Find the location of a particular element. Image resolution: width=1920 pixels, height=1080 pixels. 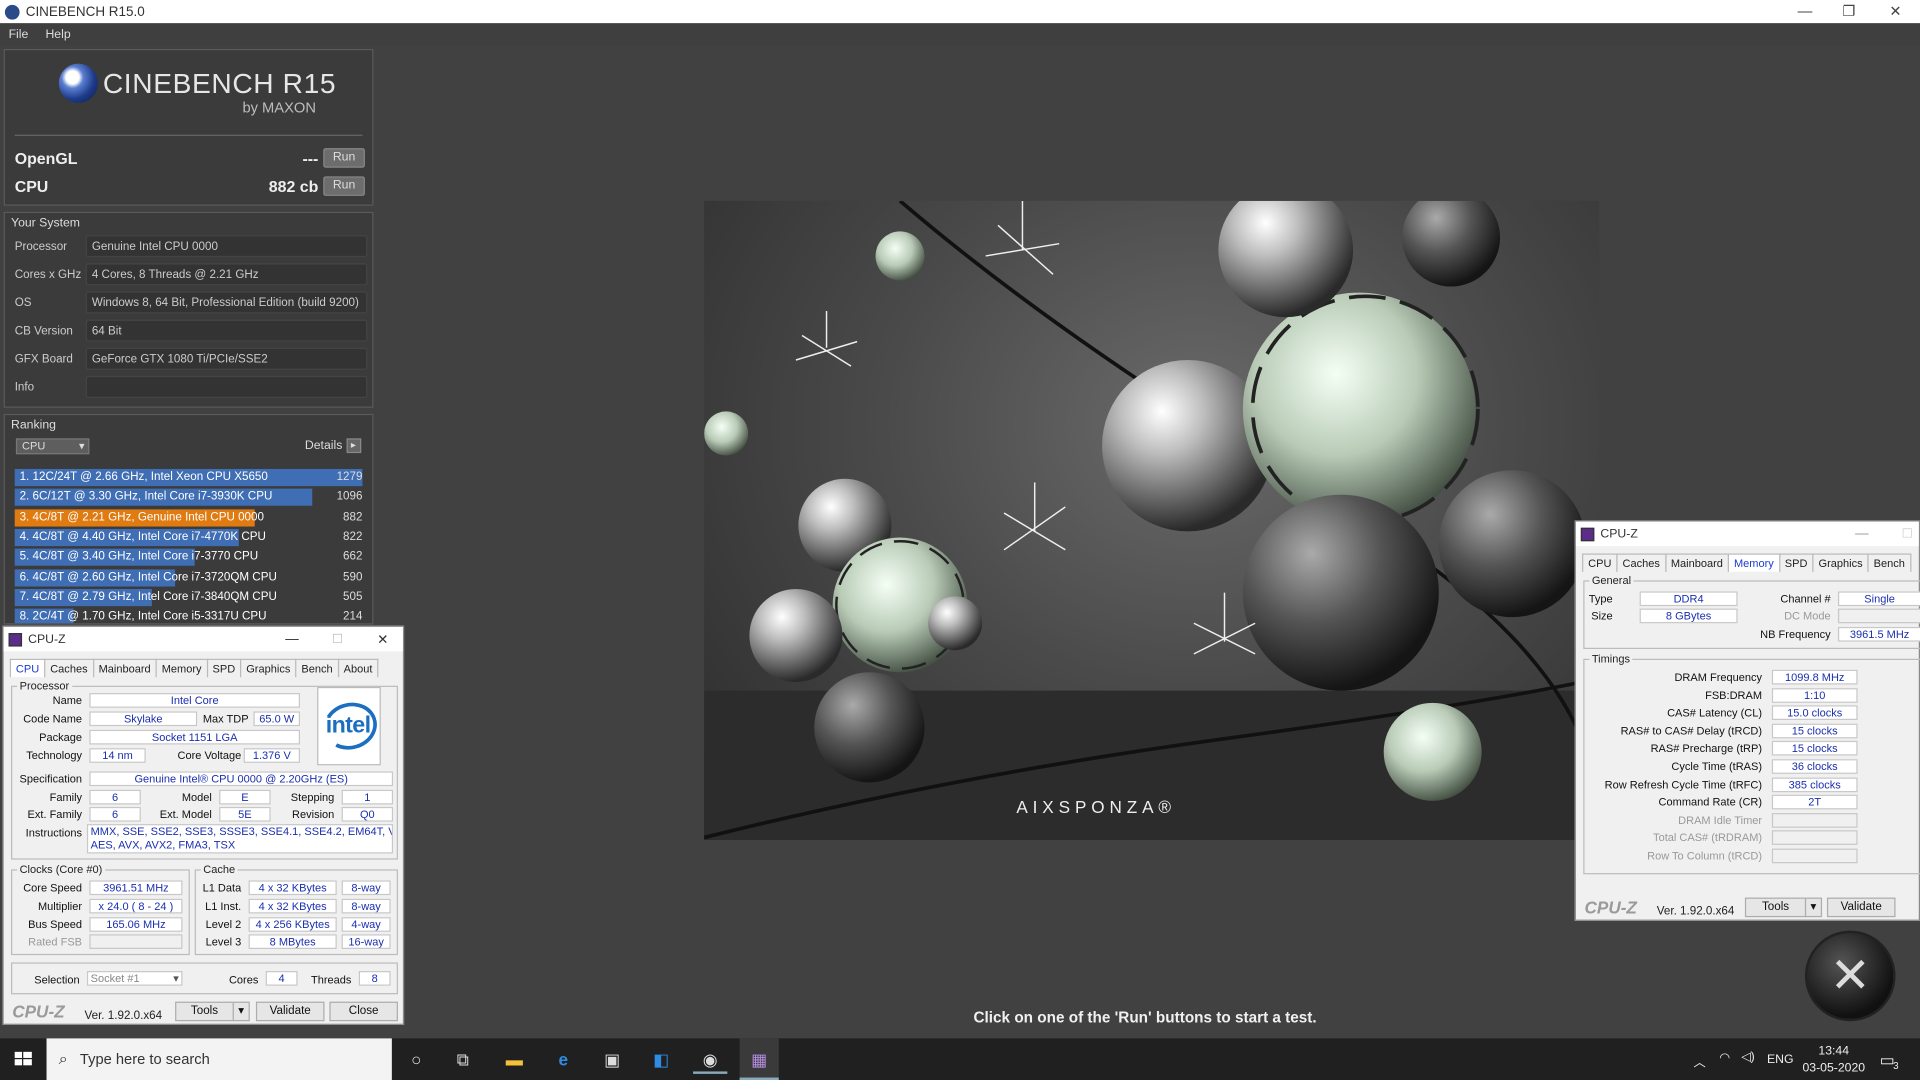

timing-label: Total CAS# (tRDRAM) is located at coordinates (1708, 838).